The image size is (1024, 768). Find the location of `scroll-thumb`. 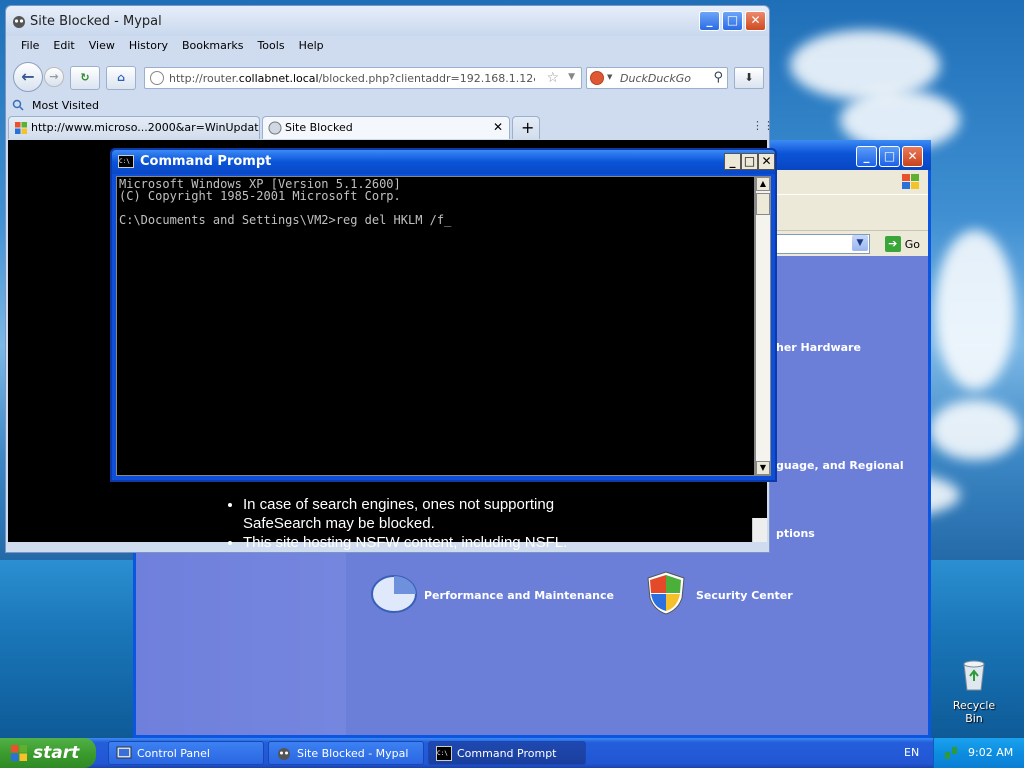

scroll-thumb is located at coordinates (763, 204).